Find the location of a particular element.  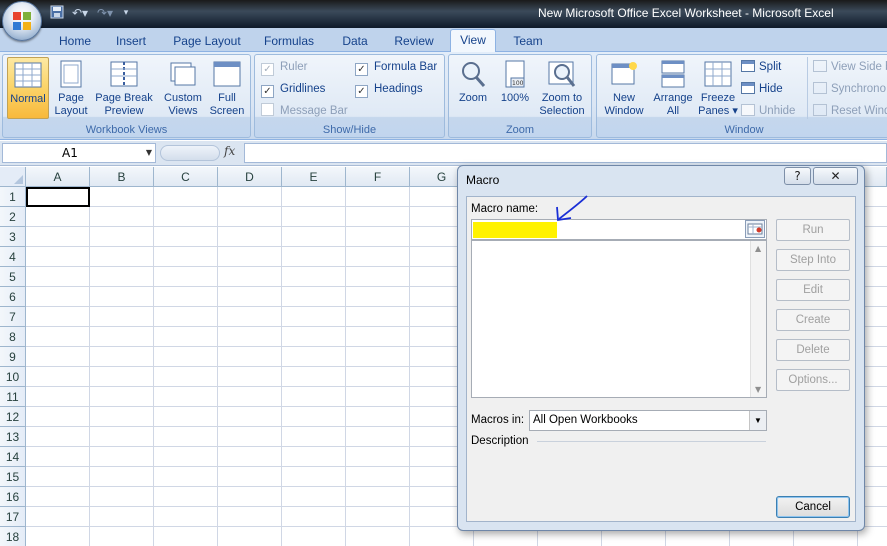

row-header: 2 is located at coordinates (13, 217).